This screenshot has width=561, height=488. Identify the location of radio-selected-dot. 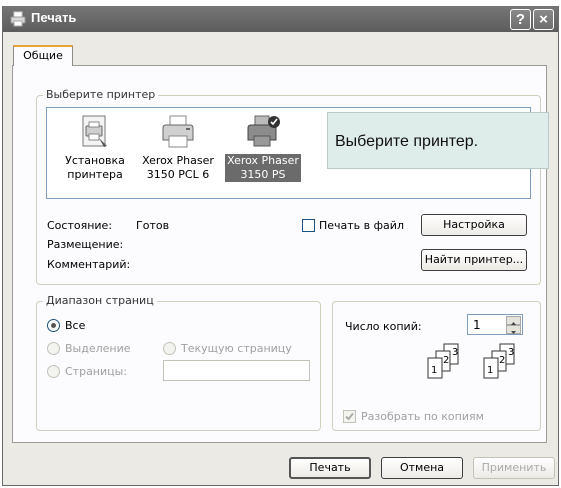
(53, 325).